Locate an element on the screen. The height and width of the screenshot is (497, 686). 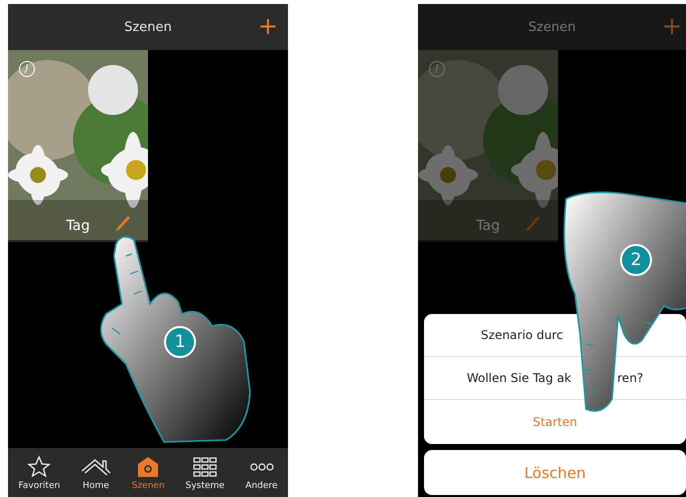
dots-icon is located at coordinates (262, 466).